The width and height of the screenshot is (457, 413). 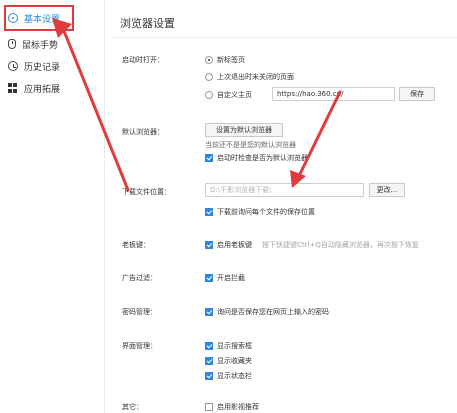 I want to click on sidebar-item-history: 历史记录, so click(x=34, y=66).